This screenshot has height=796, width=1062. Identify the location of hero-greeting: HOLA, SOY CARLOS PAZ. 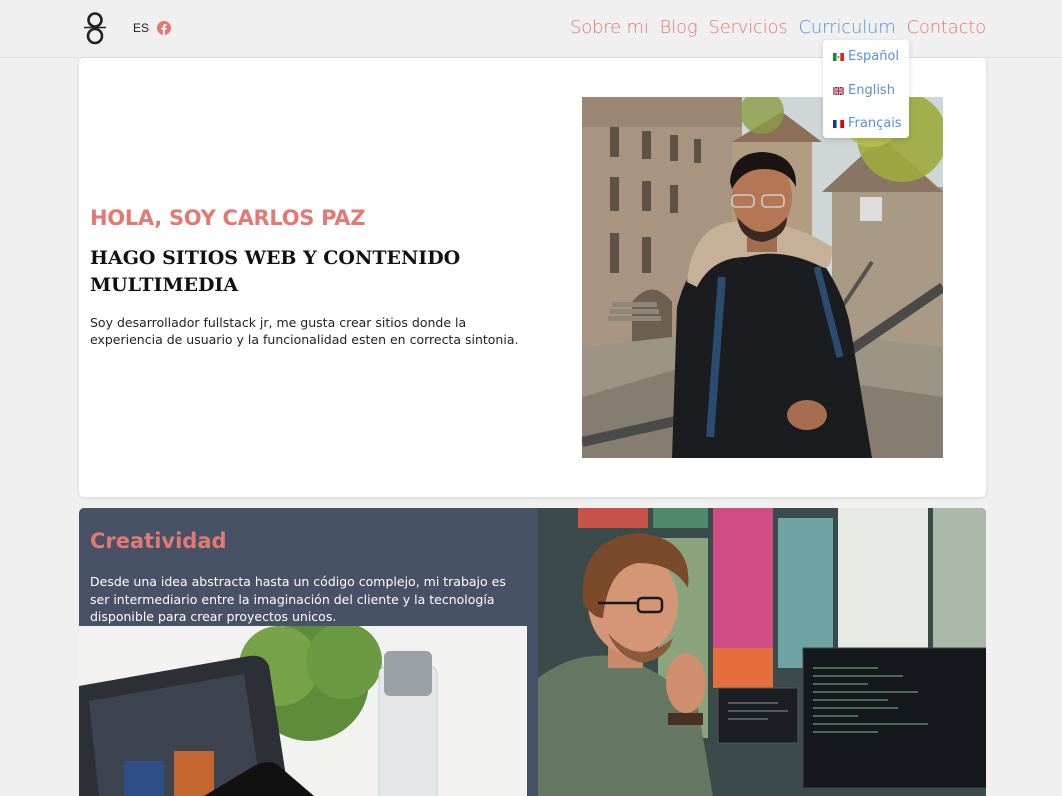
(228, 218).